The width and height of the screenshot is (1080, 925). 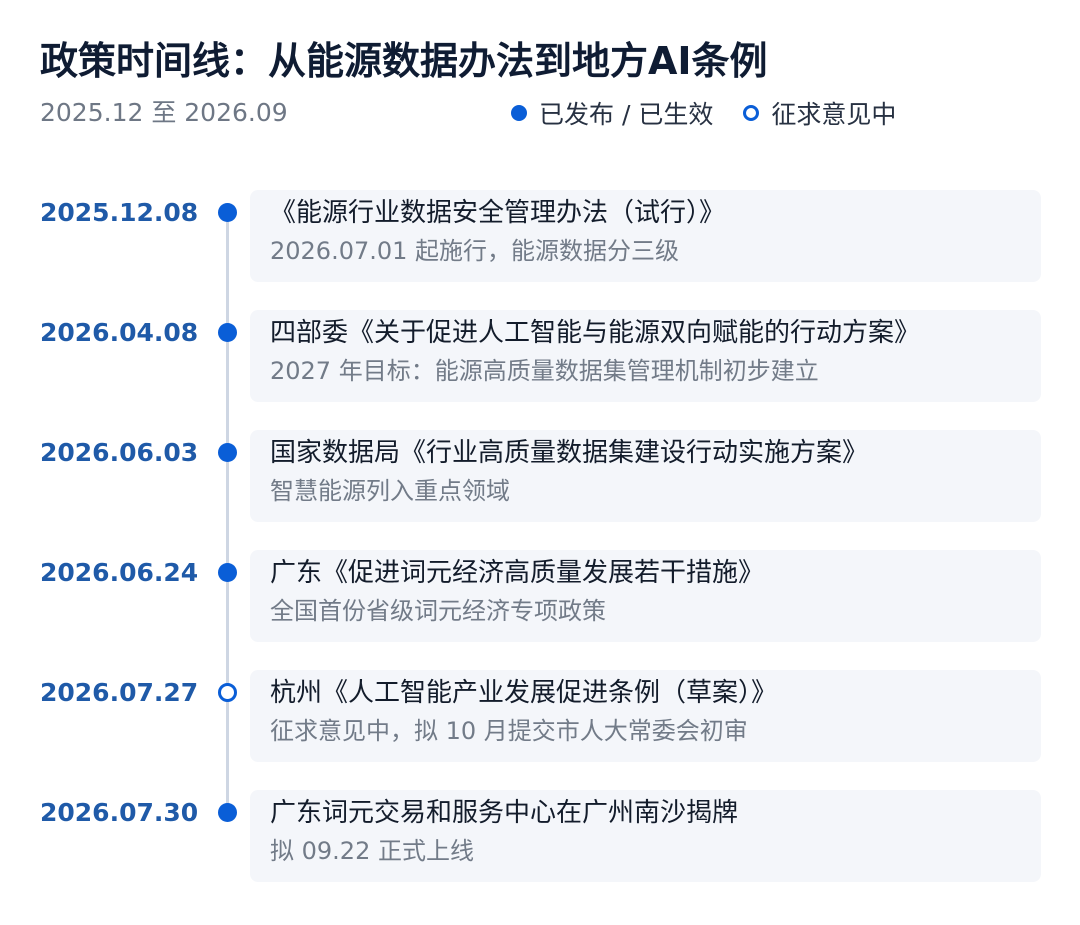 I want to click on entry-card: 国家数据局《行业高质量数据集建设行动实施方案》 智慧能源列入重点领域, so click(x=645, y=476).